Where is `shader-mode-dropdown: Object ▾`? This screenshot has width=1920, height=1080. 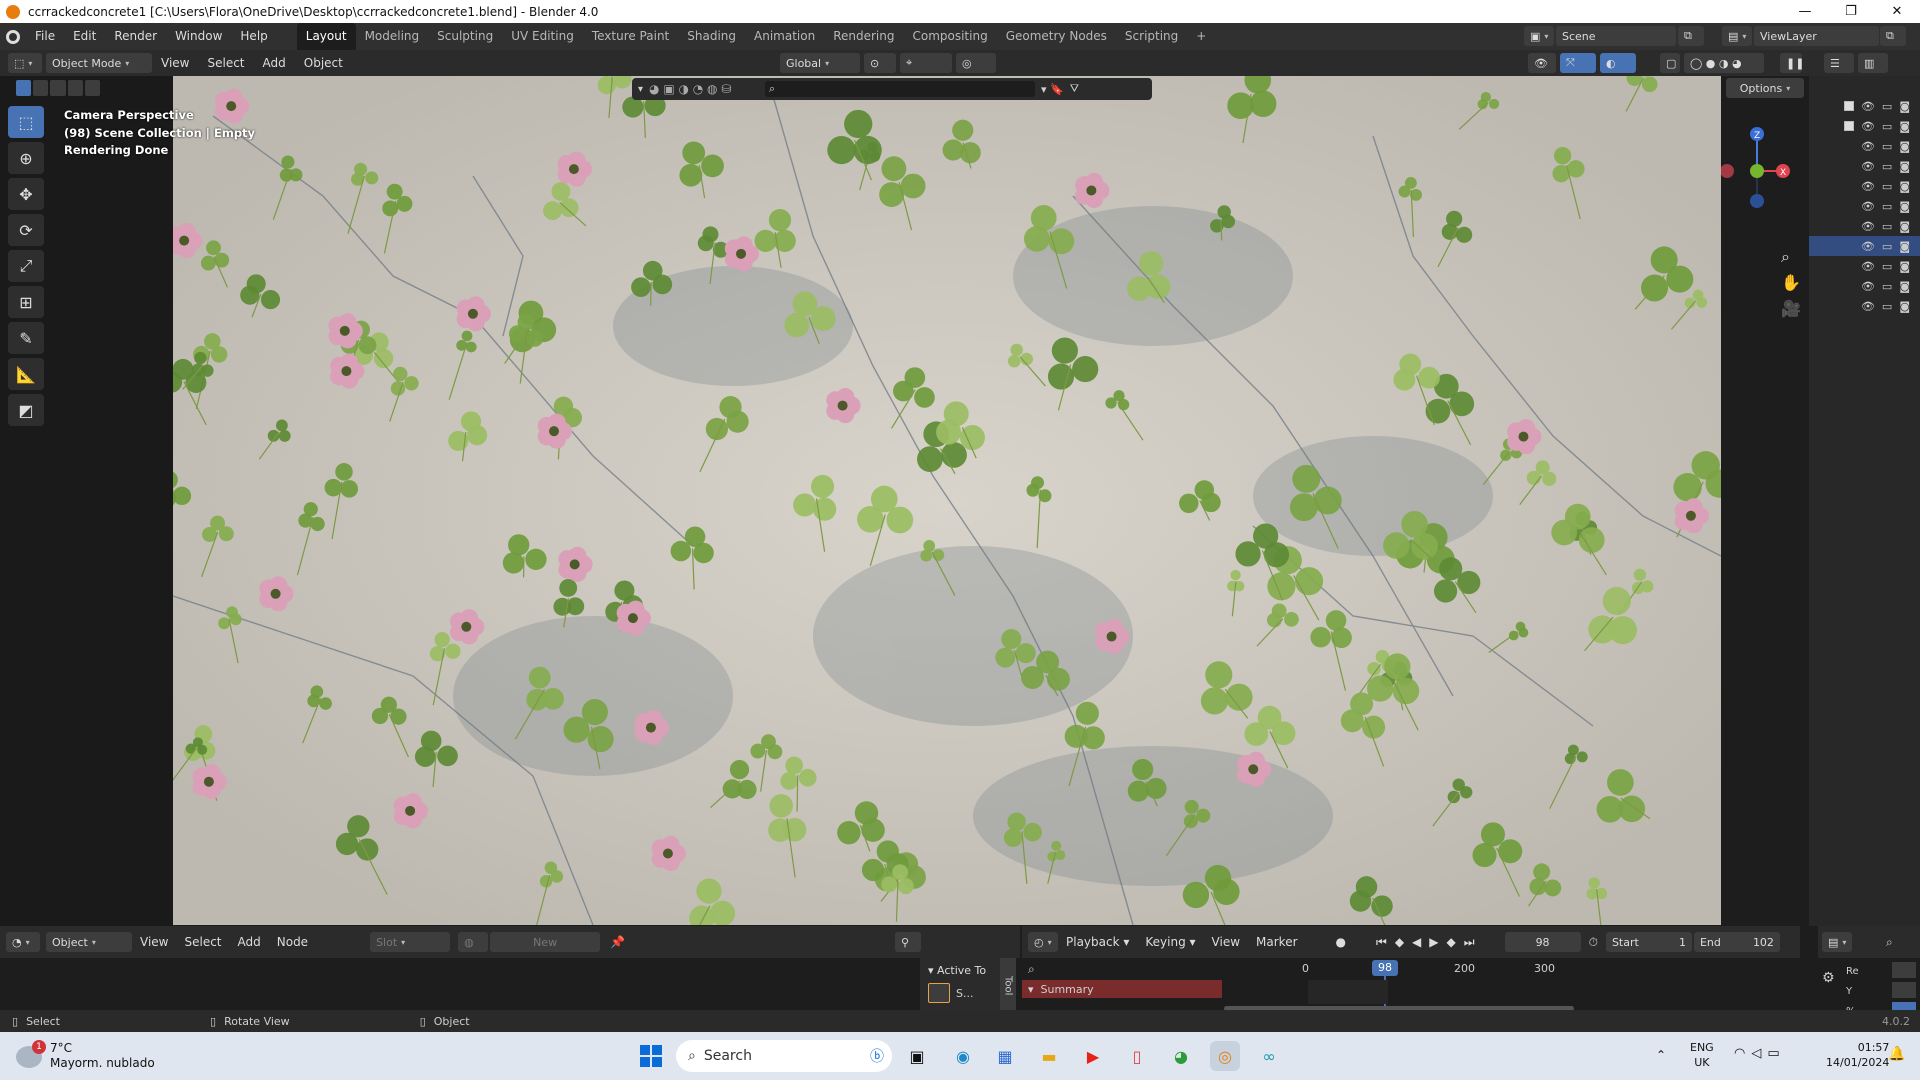
shader-mode-dropdown: Object ▾ is located at coordinates (89, 942).